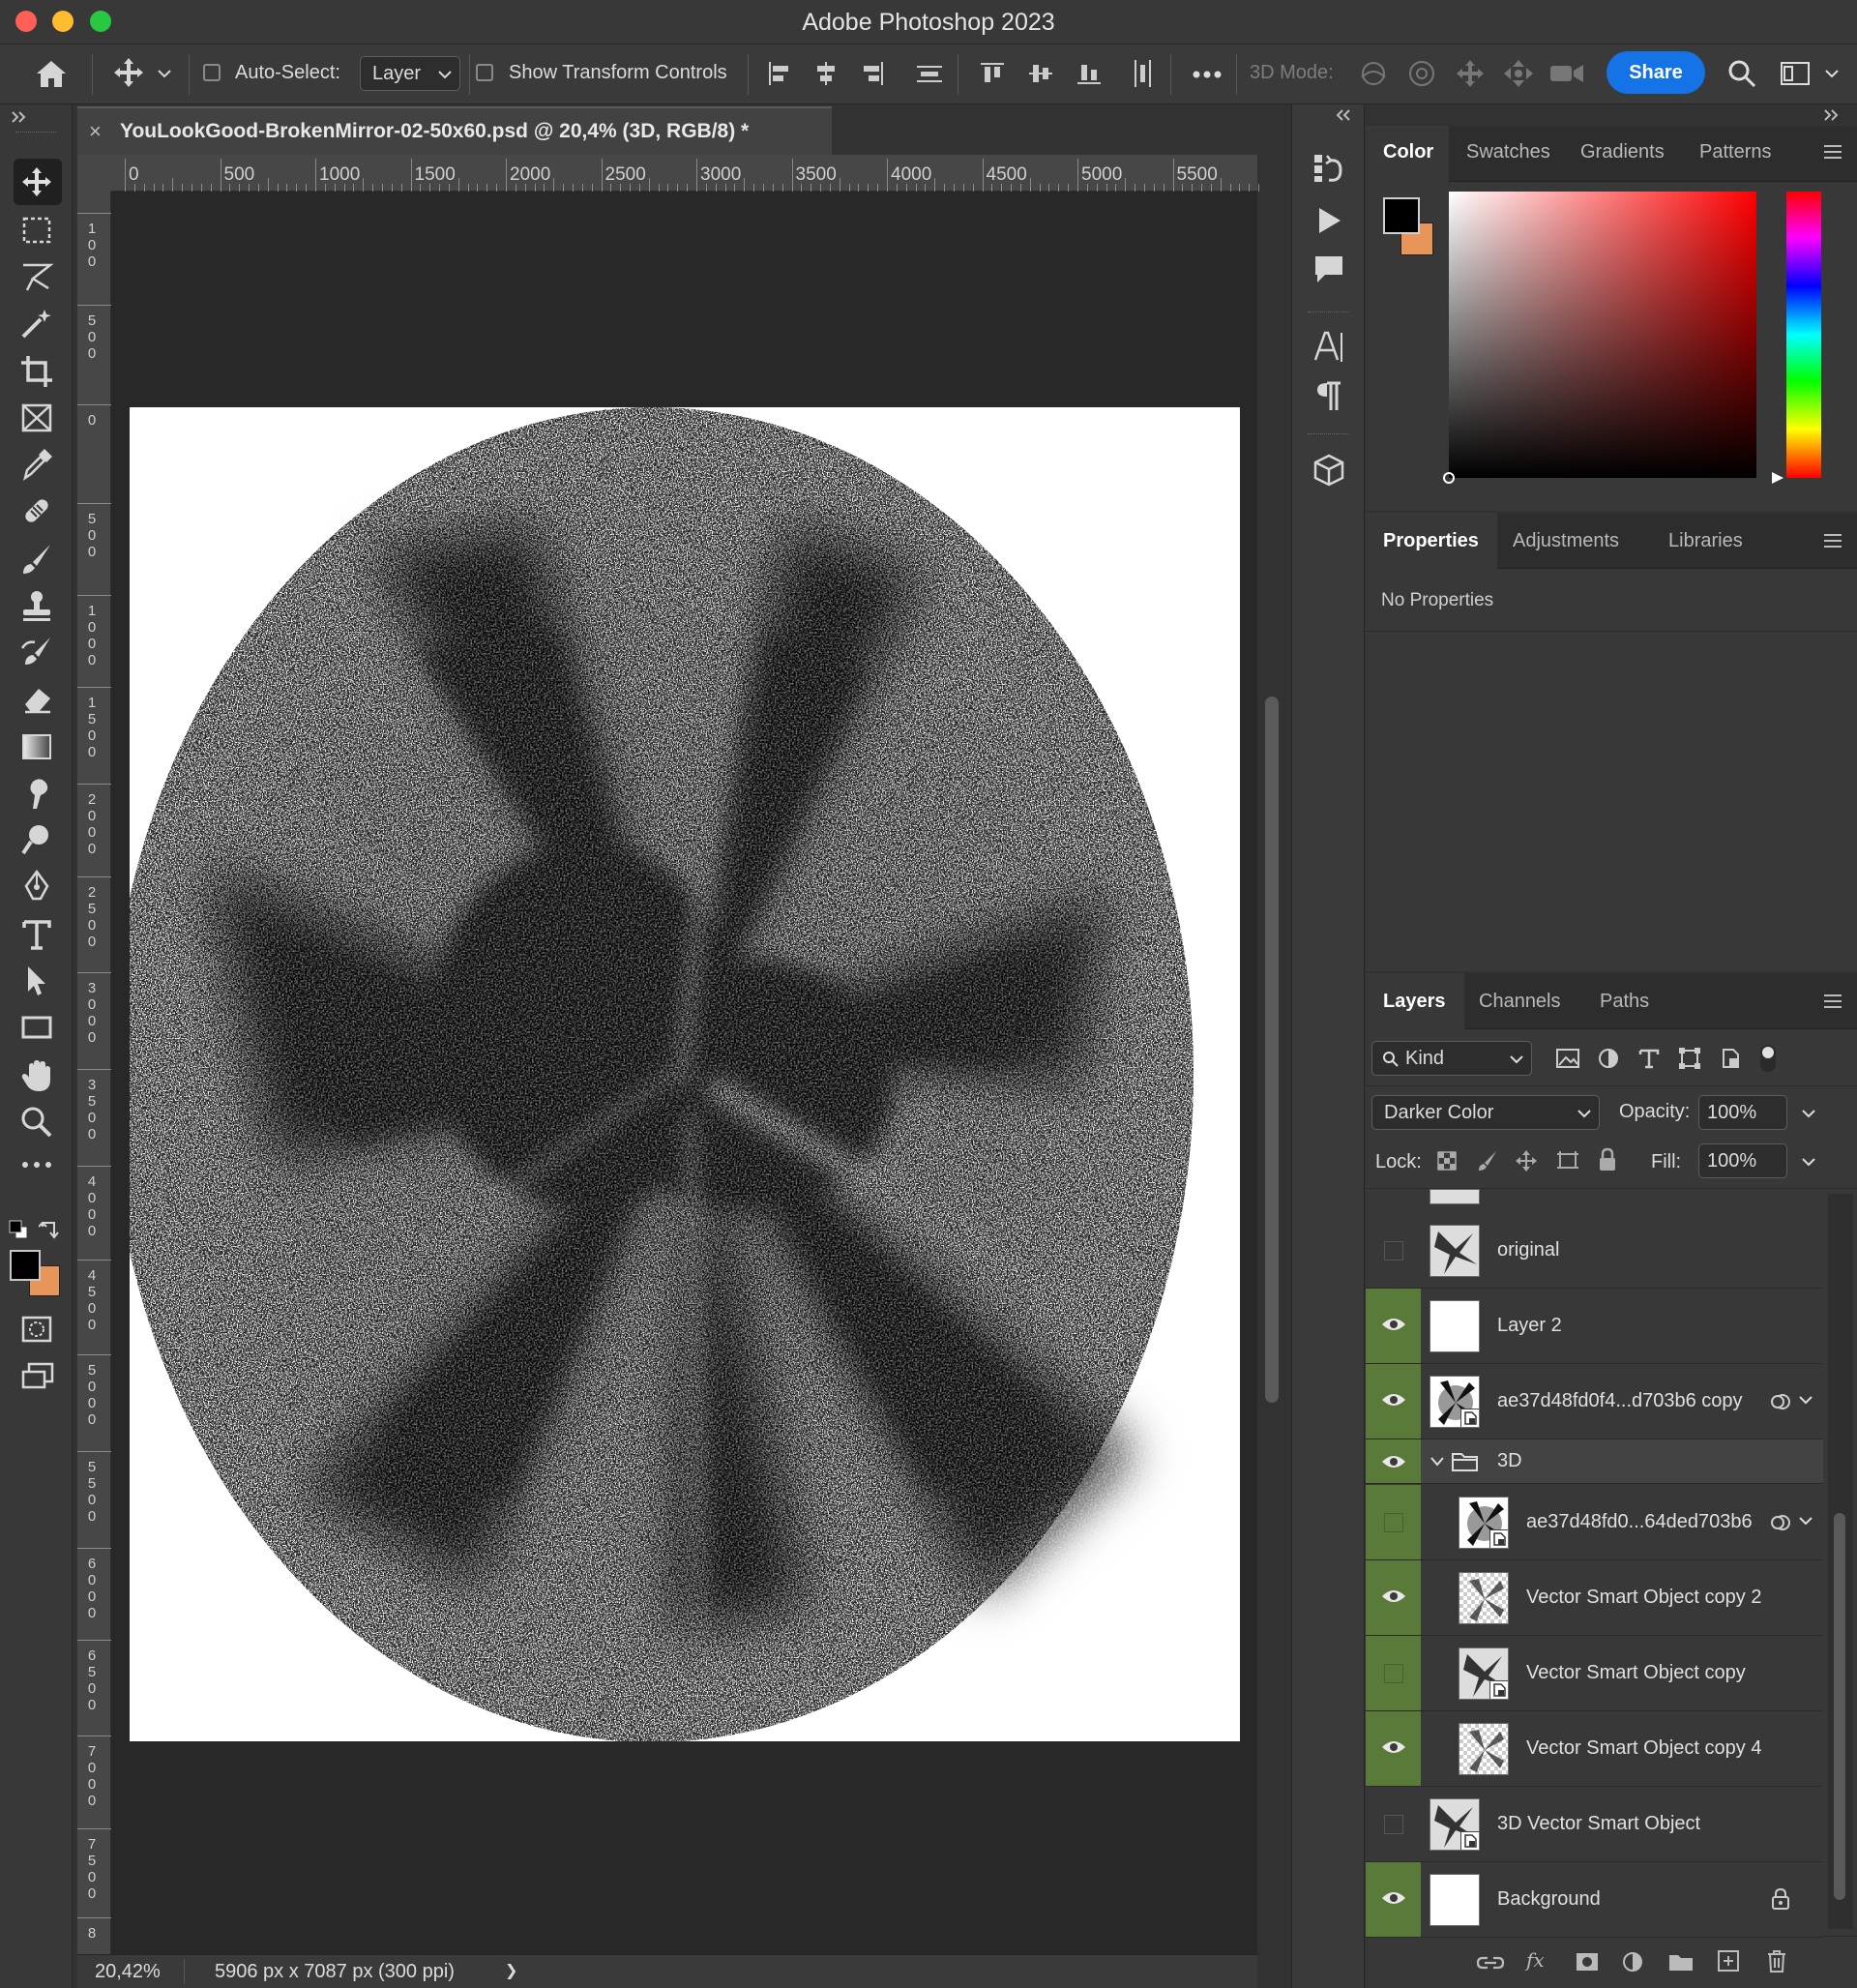 The width and height of the screenshot is (1857, 1988). What do you see at coordinates (335, 1972) in the screenshot?
I see `document-size-info: 5906 px x 7087 px (300 ppi)` at bounding box center [335, 1972].